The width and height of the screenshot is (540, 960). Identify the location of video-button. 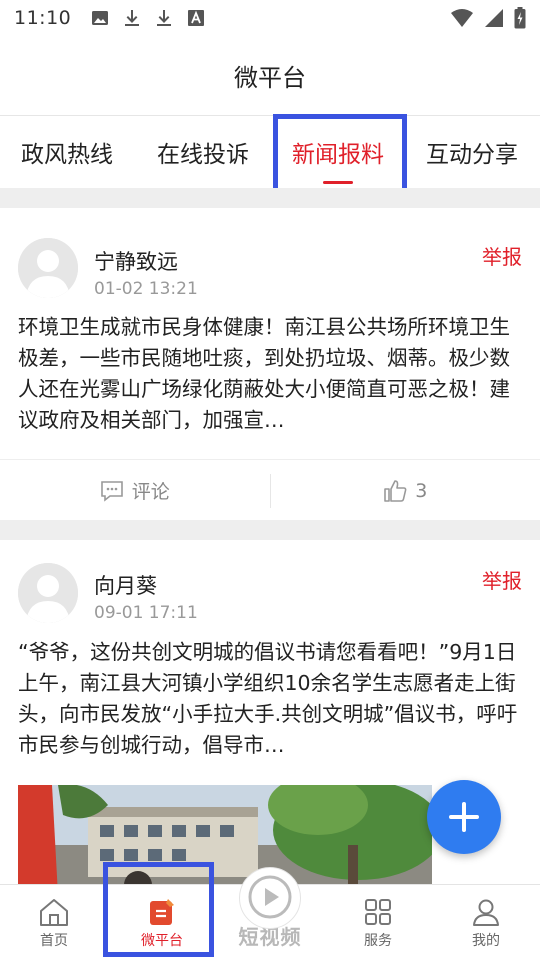
(270, 898).